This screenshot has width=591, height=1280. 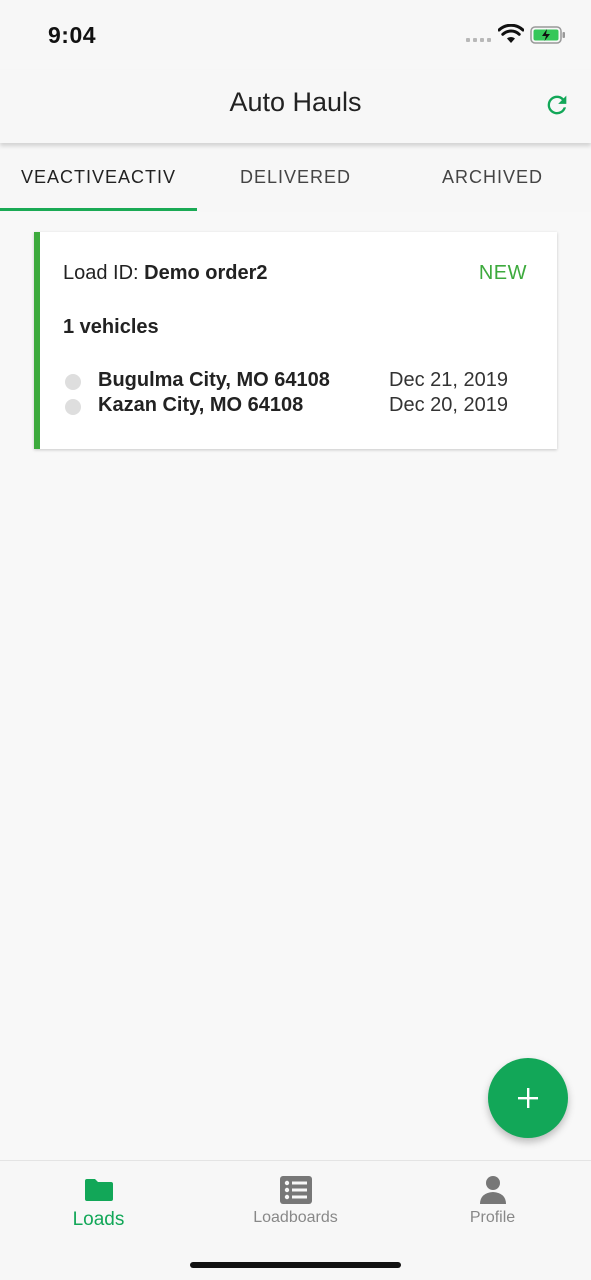 I want to click on stop-date: Dec 20, 2019, so click(x=448, y=405).